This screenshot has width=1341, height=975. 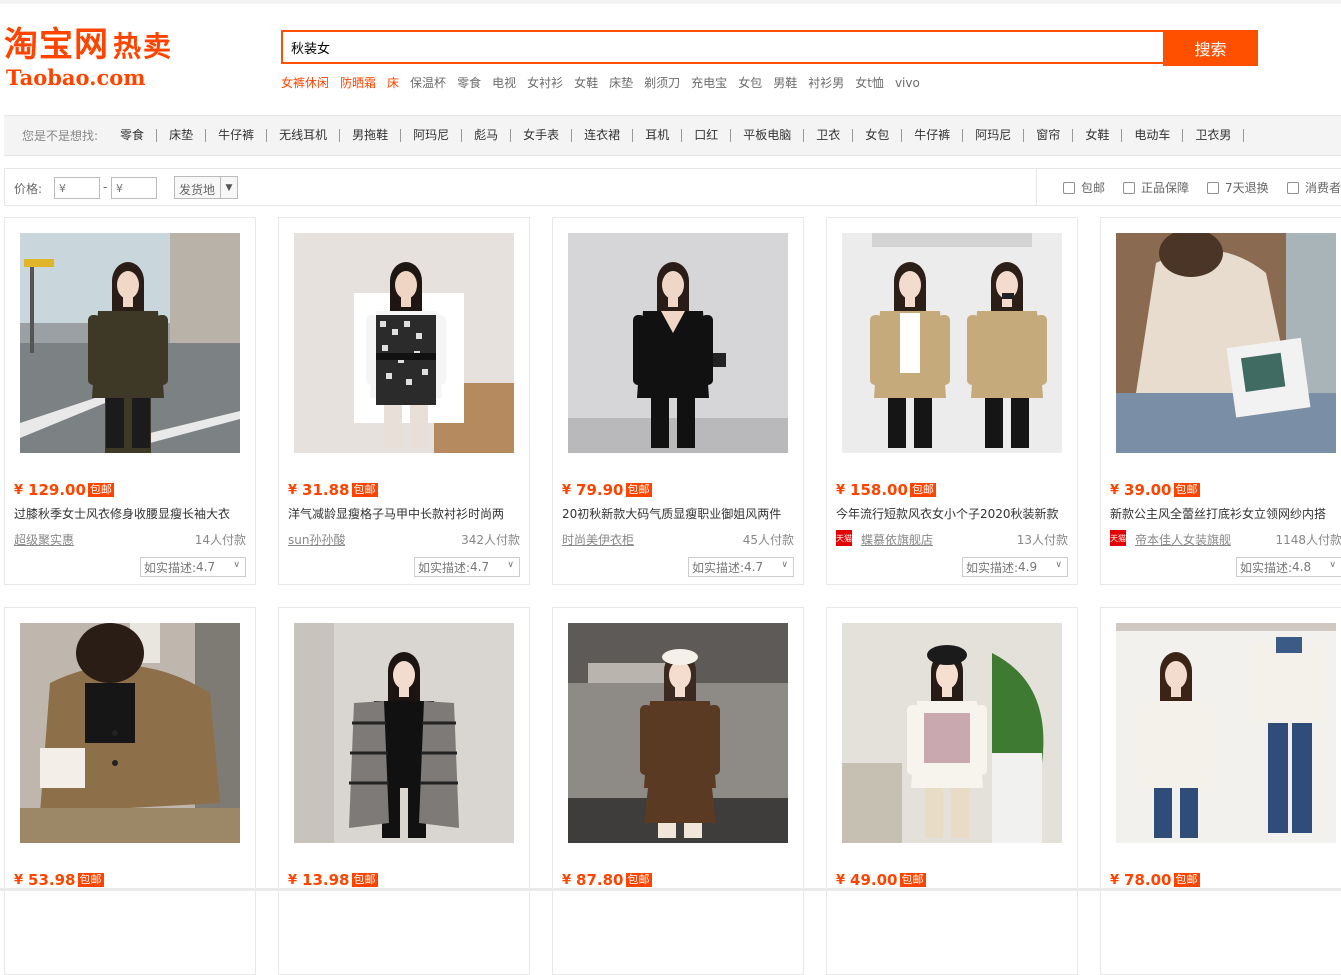 What do you see at coordinates (878, 135) in the screenshot?
I see `suggestion-link: 女包` at bounding box center [878, 135].